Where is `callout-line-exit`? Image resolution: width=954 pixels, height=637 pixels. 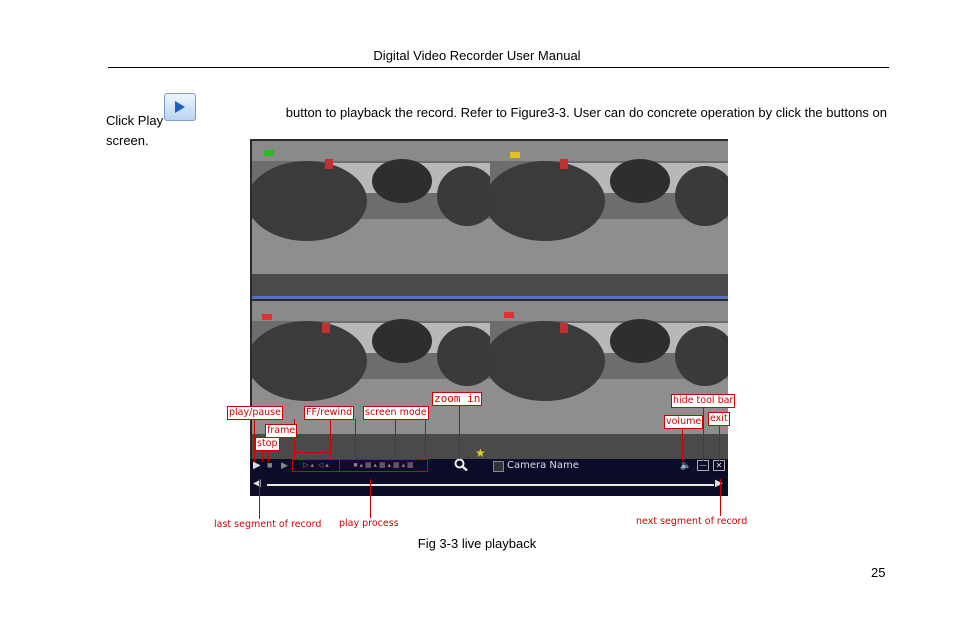 callout-line-exit is located at coordinates (719, 443).